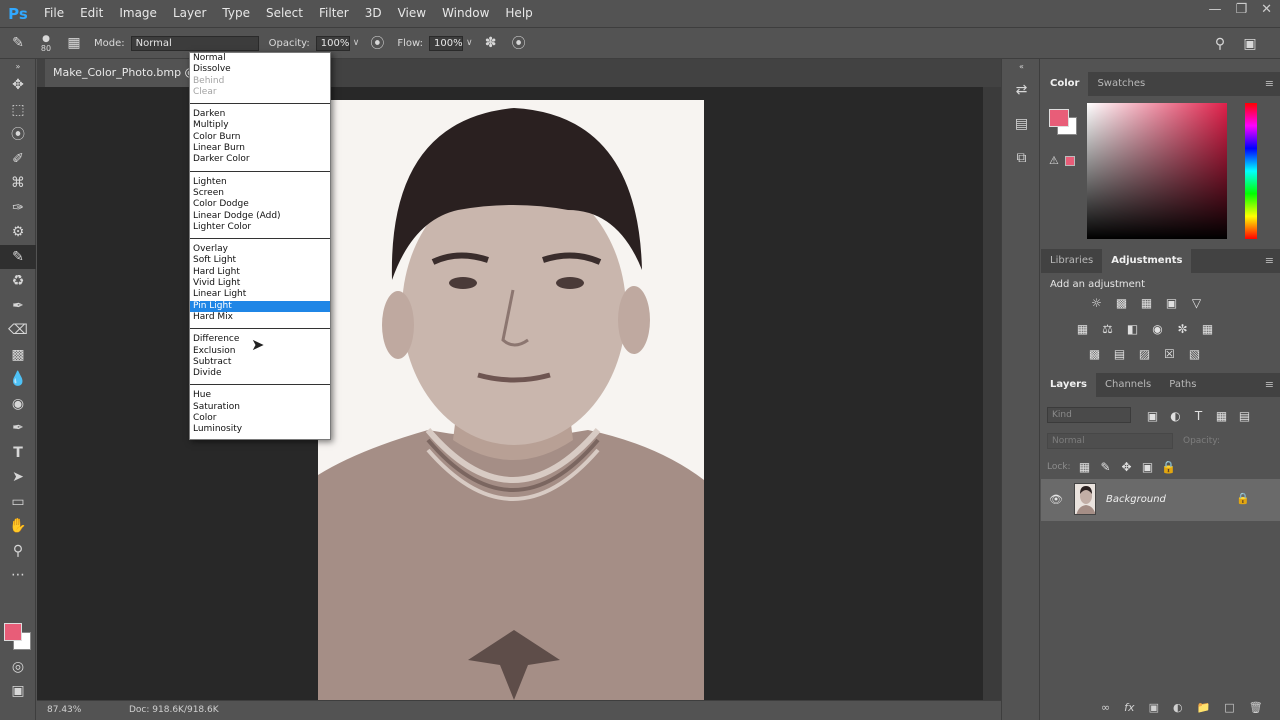  Describe the element at coordinates (260, 283) in the screenshot. I see `blend-mode-option: Vivid Light` at that location.